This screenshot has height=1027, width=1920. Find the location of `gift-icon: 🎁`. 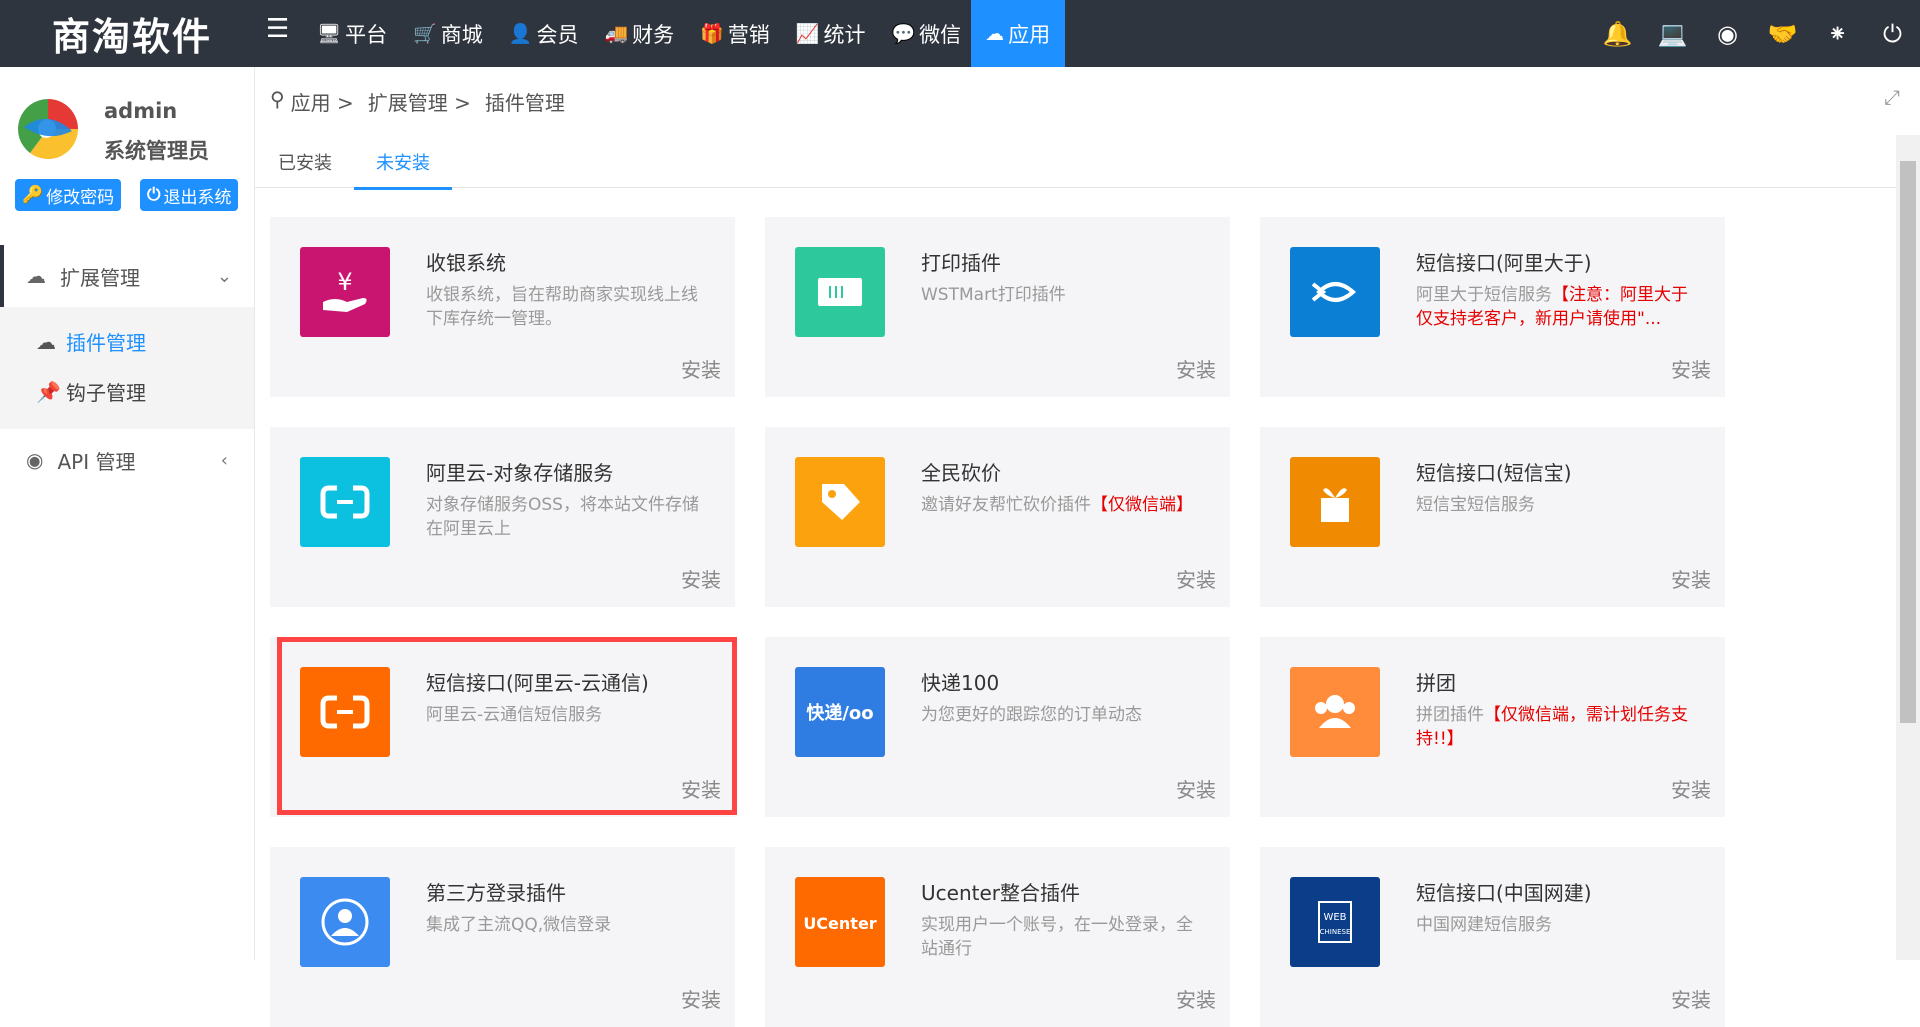

gift-icon: 🎁 is located at coordinates (712, 34).